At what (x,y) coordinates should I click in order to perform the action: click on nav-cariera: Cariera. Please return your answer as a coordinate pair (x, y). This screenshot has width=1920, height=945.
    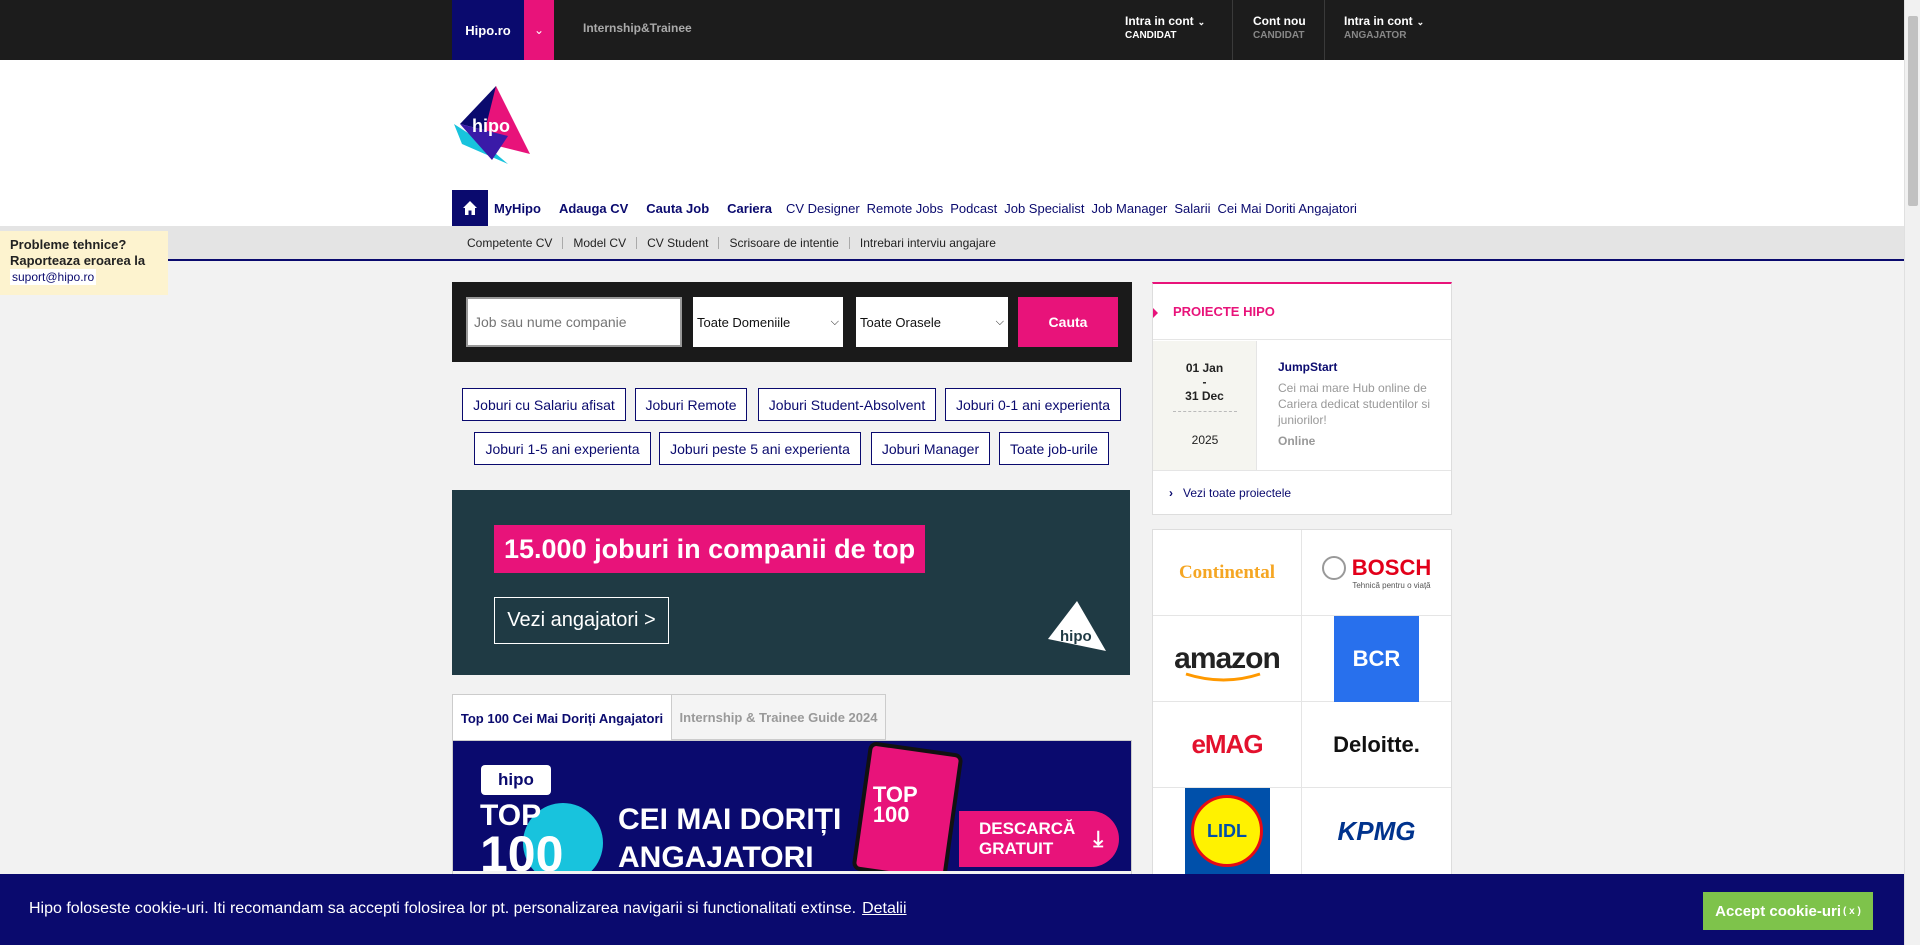
    Looking at the image, I should click on (749, 208).